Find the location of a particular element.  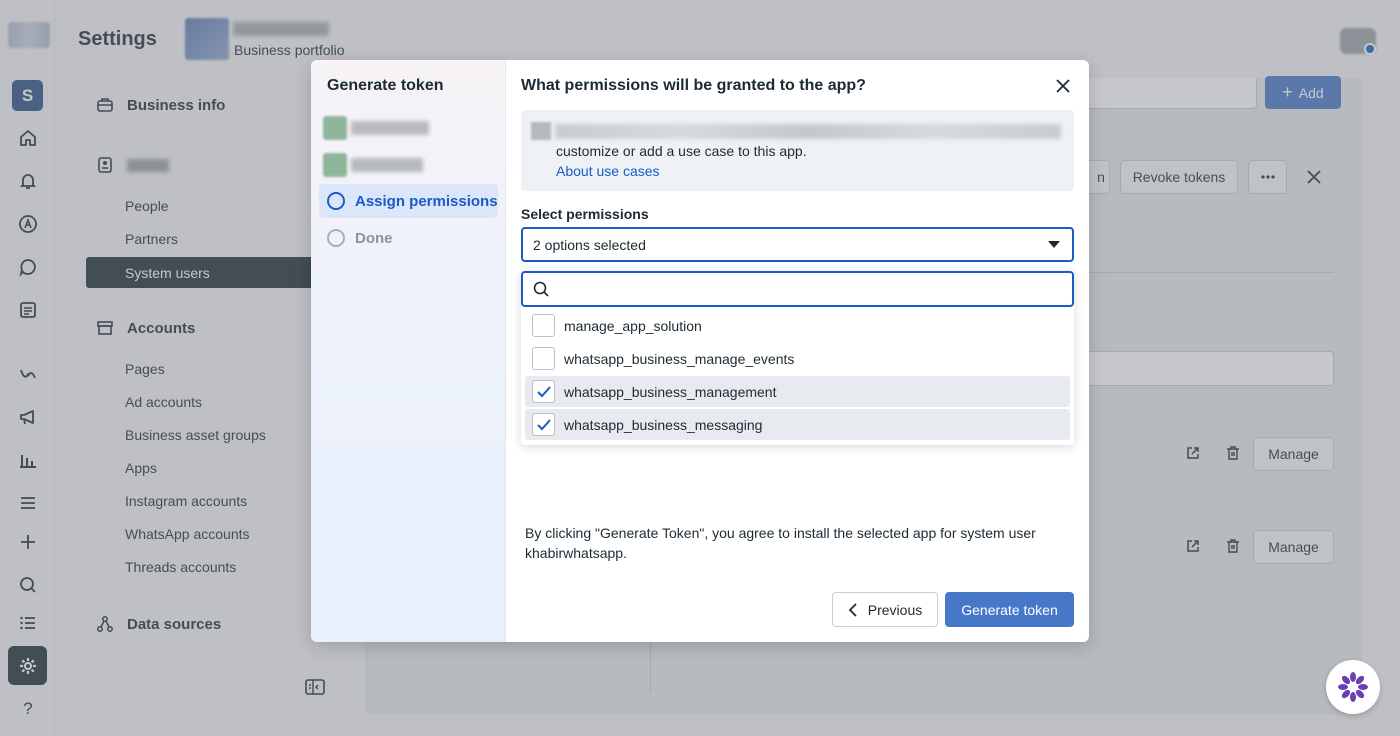

steps-title: Generate token is located at coordinates (385, 85).